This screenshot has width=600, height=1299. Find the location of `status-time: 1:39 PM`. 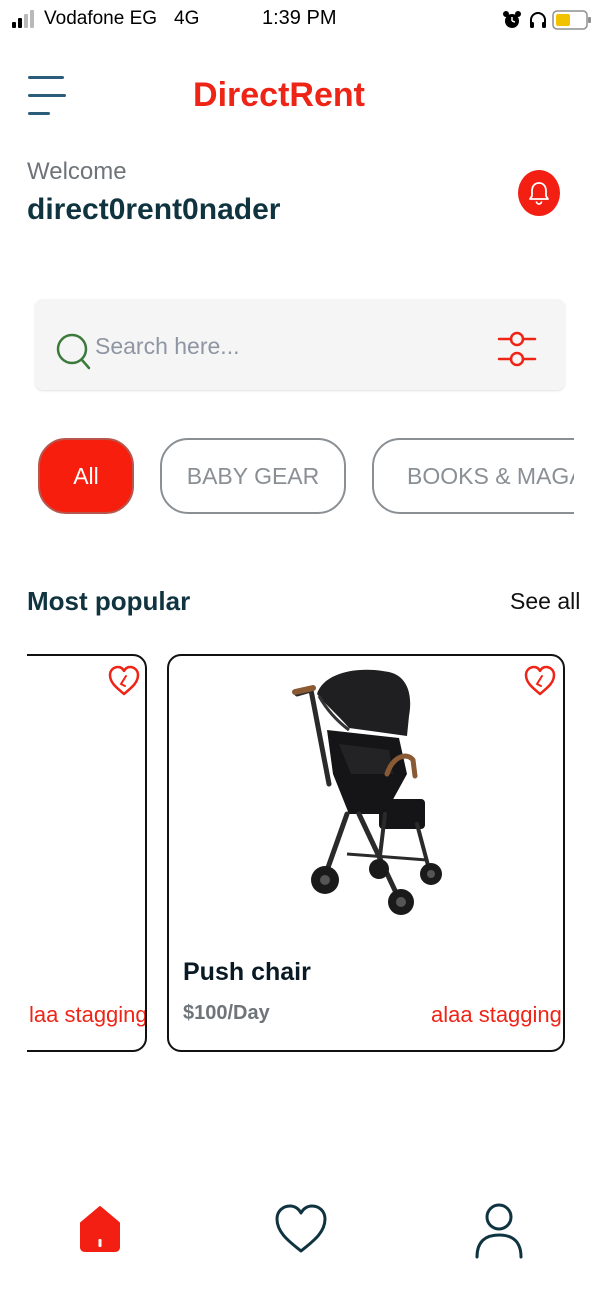

status-time: 1:39 PM is located at coordinates (299, 18).